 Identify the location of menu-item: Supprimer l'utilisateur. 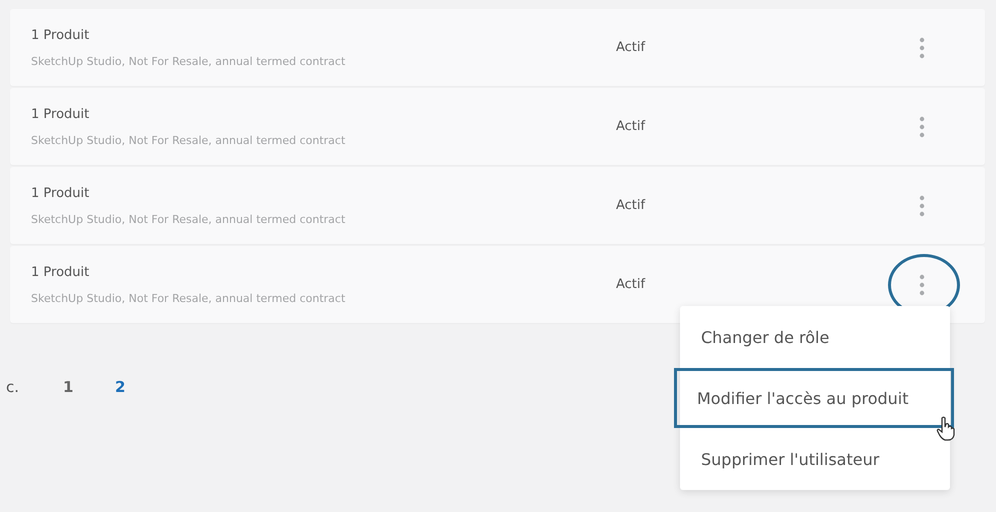
(815, 459).